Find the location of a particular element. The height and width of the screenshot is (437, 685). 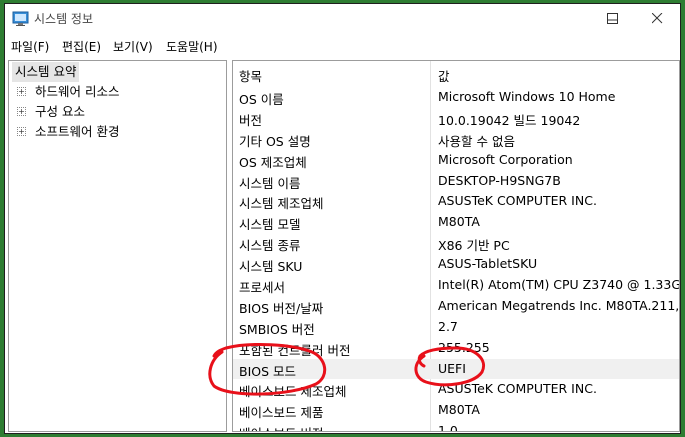

table-row: 시스템 이름 DESKTOP-H9SNG7B is located at coordinates (456, 181).